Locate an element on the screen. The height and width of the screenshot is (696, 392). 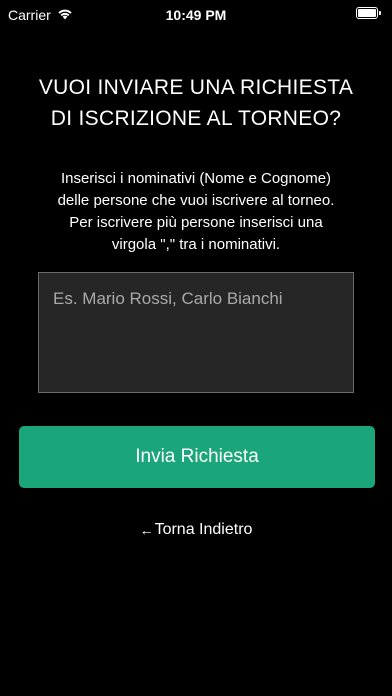
battery-icon is located at coordinates (370, 14).